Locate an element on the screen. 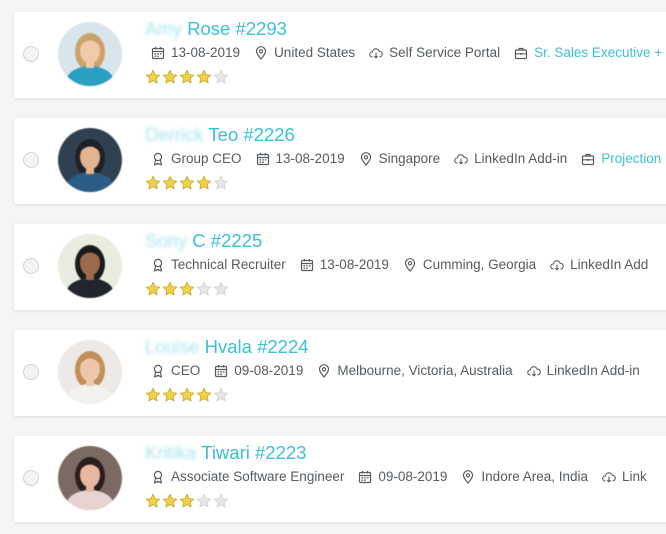 This screenshot has width=666, height=534. meta-item: Projection is located at coordinates (621, 158).